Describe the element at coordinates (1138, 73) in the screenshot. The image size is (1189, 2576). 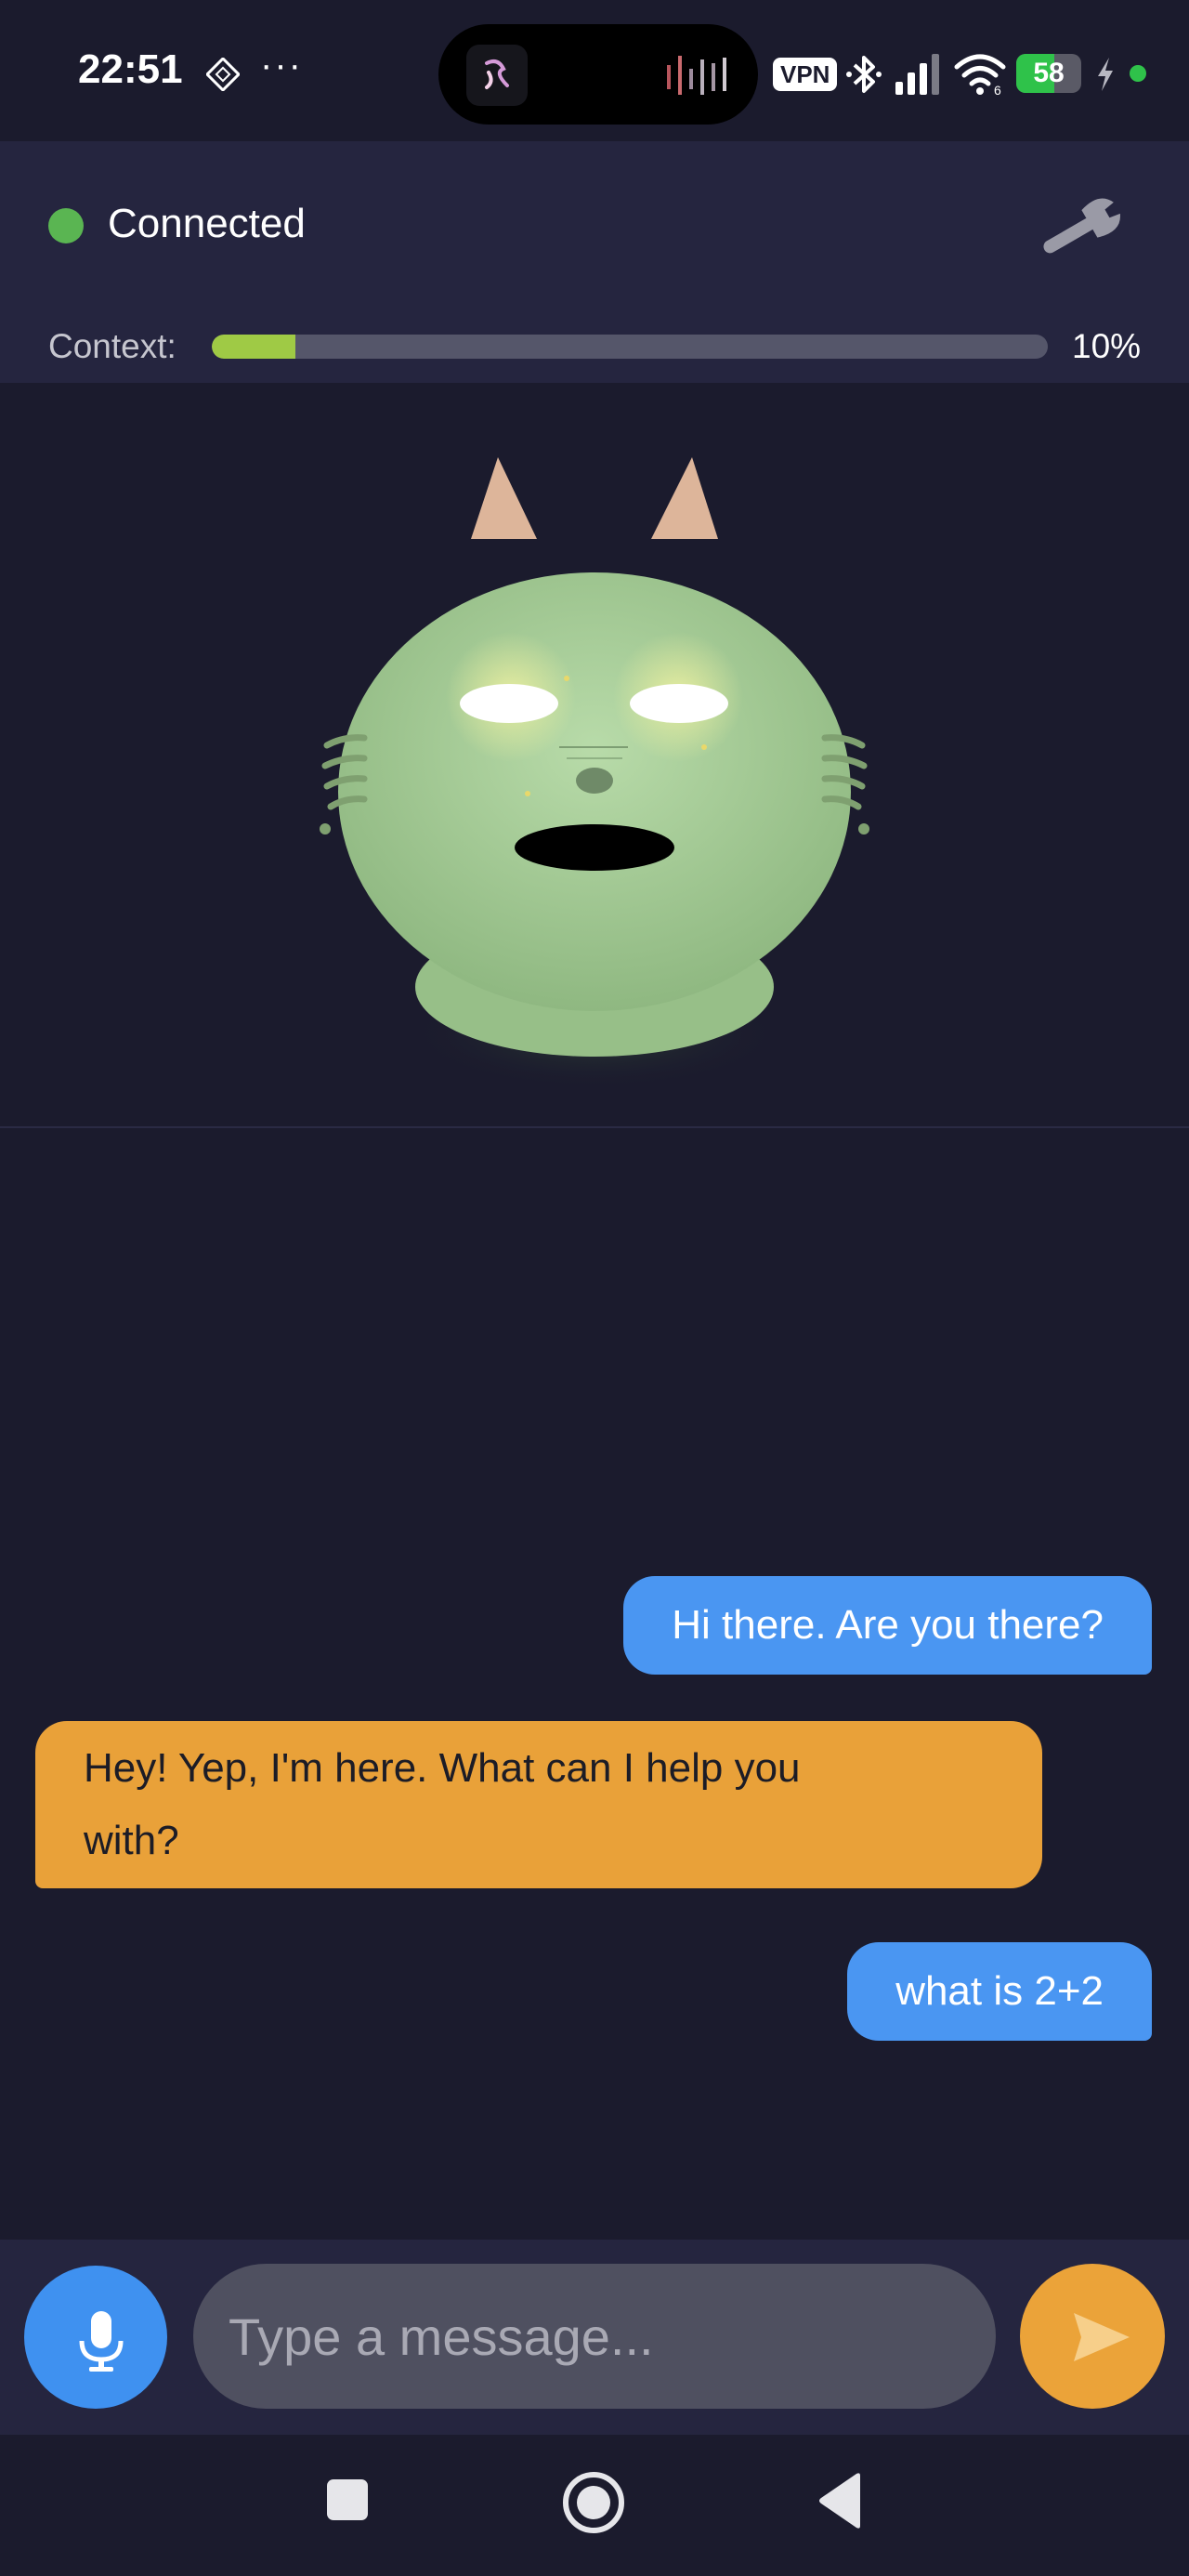
I see `notification-dot` at that location.